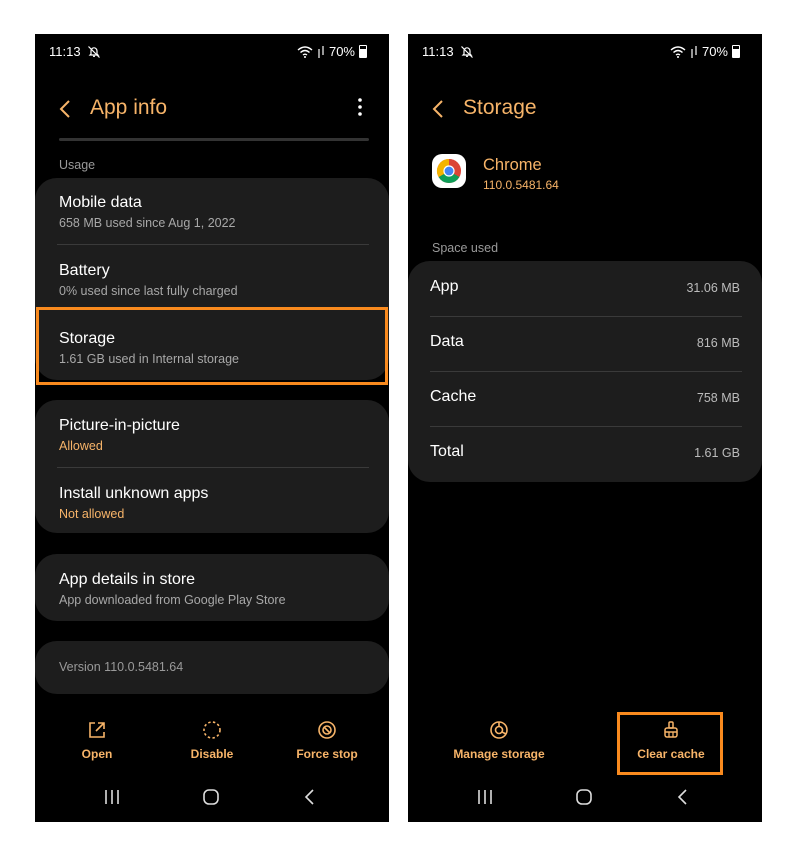 The height and width of the screenshot is (857, 800). Describe the element at coordinates (512, 165) in the screenshot. I see `app-name: Chrome` at that location.